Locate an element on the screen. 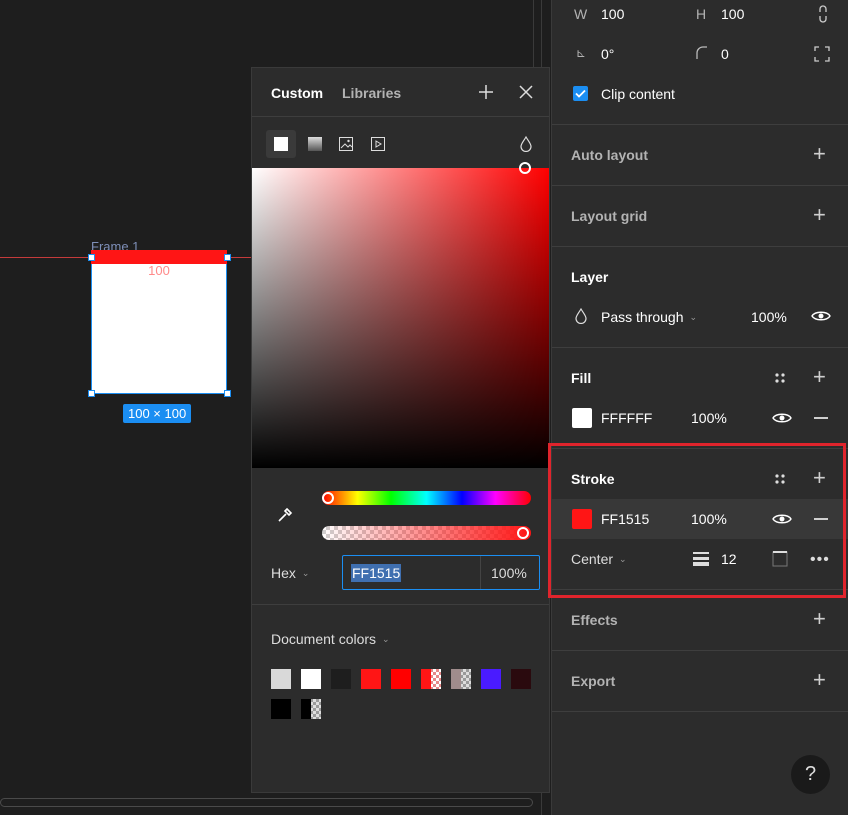 This screenshot has height=815, width=848. stroke-highlight-box is located at coordinates (697, 520).